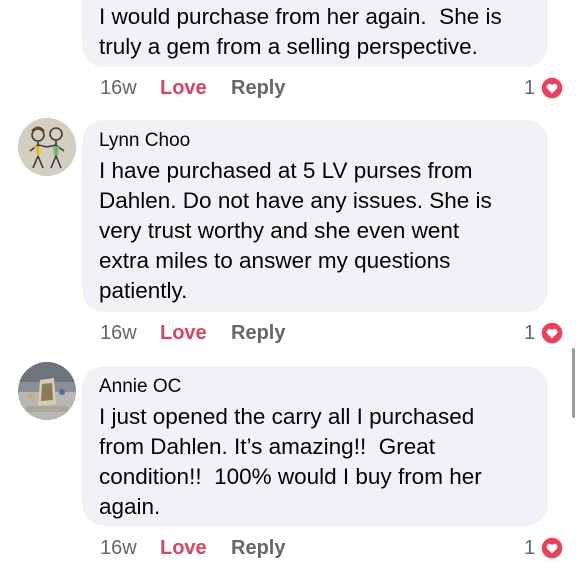 This screenshot has height=580, width=580. What do you see at coordinates (315, 387) in the screenshot?
I see `comment-author: Annie OC` at bounding box center [315, 387].